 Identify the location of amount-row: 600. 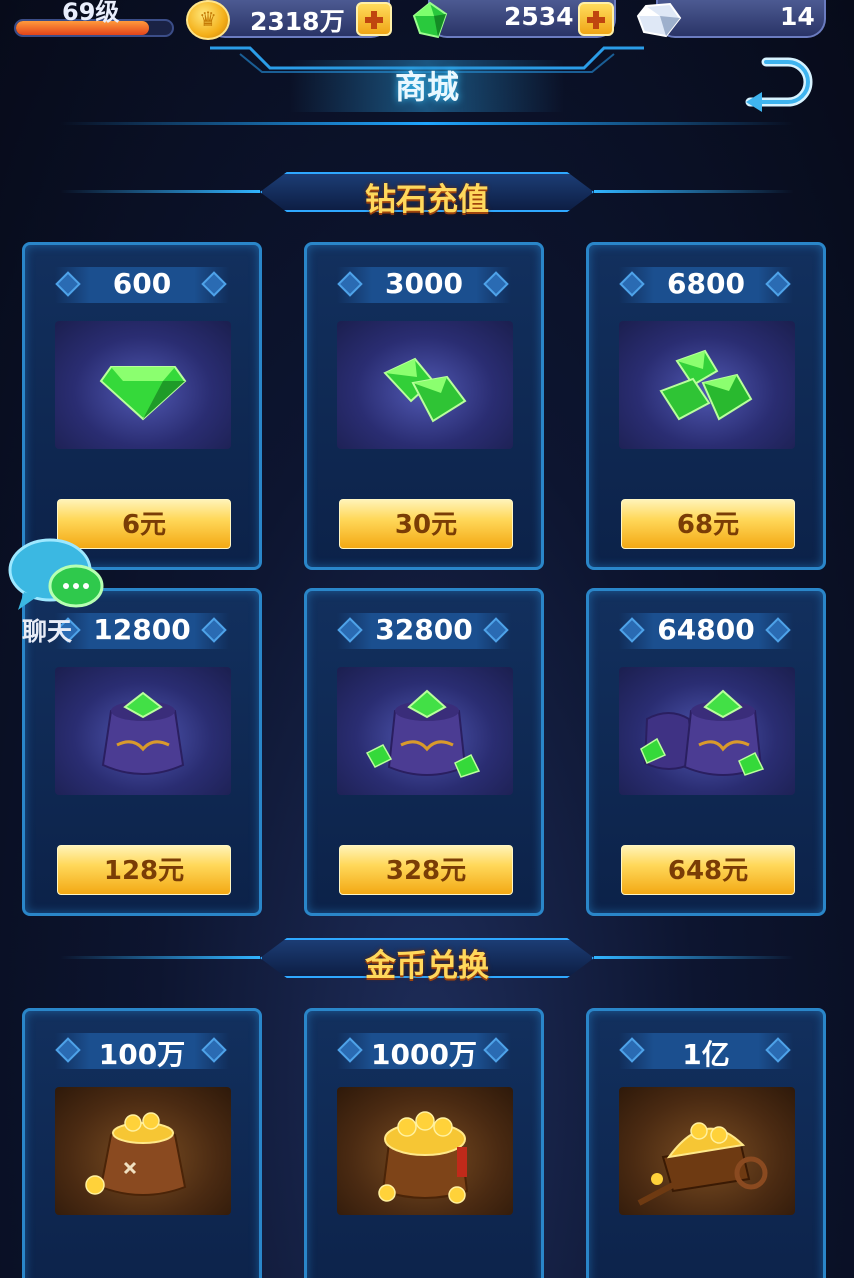
(142, 285).